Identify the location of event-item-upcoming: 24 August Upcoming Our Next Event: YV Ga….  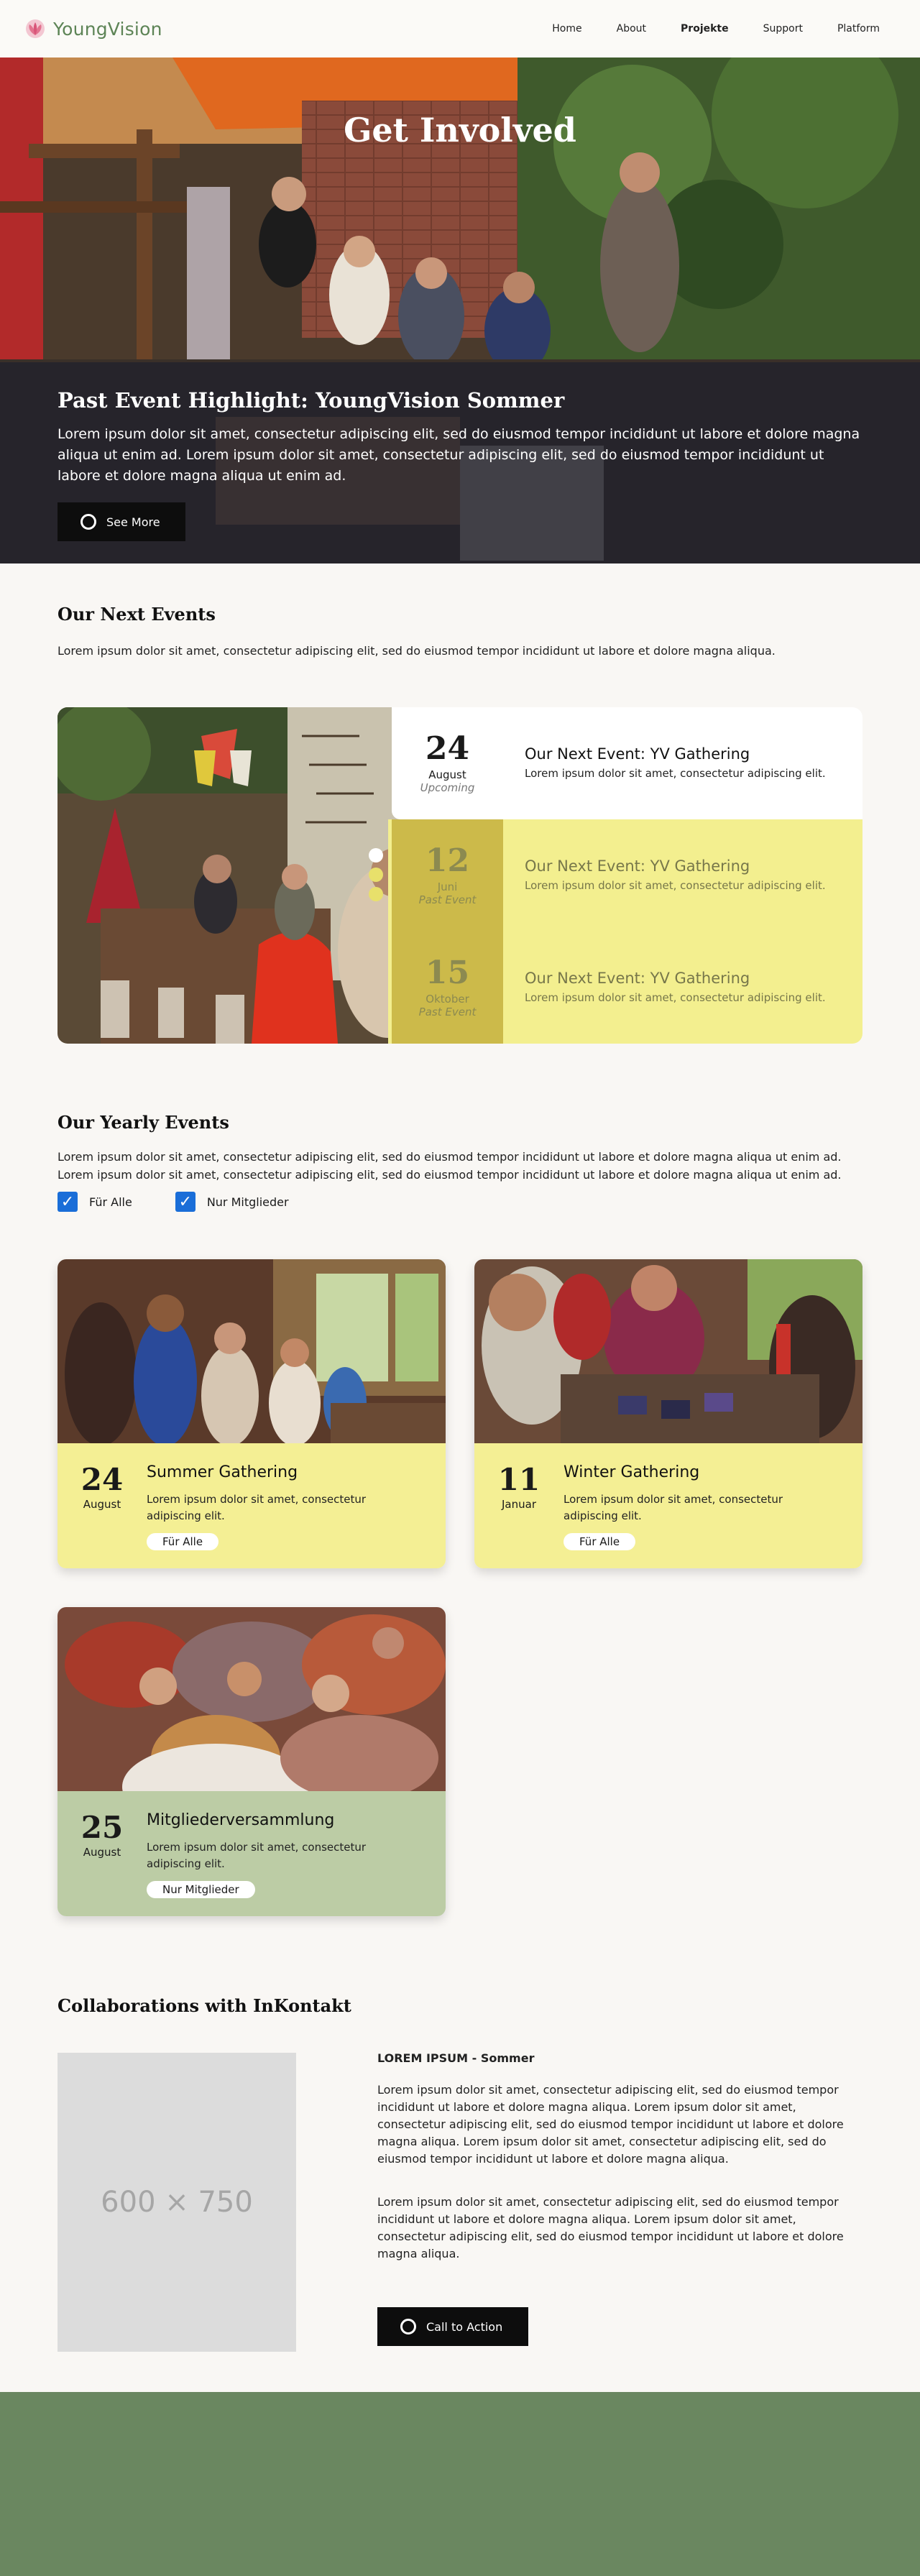
(627, 763).